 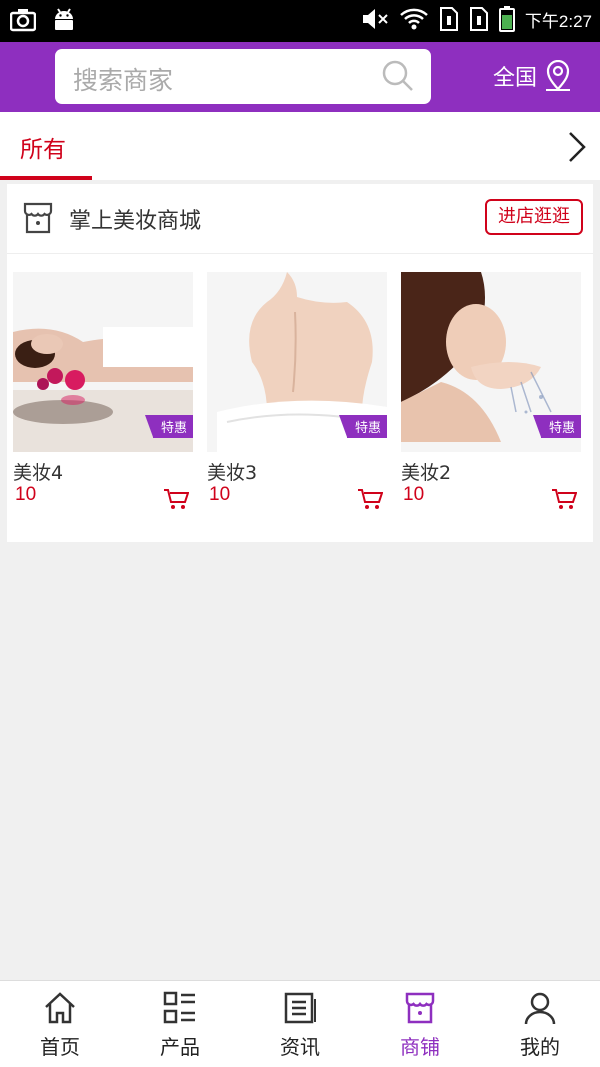 I want to click on camera-icon, so click(x=23, y=20).